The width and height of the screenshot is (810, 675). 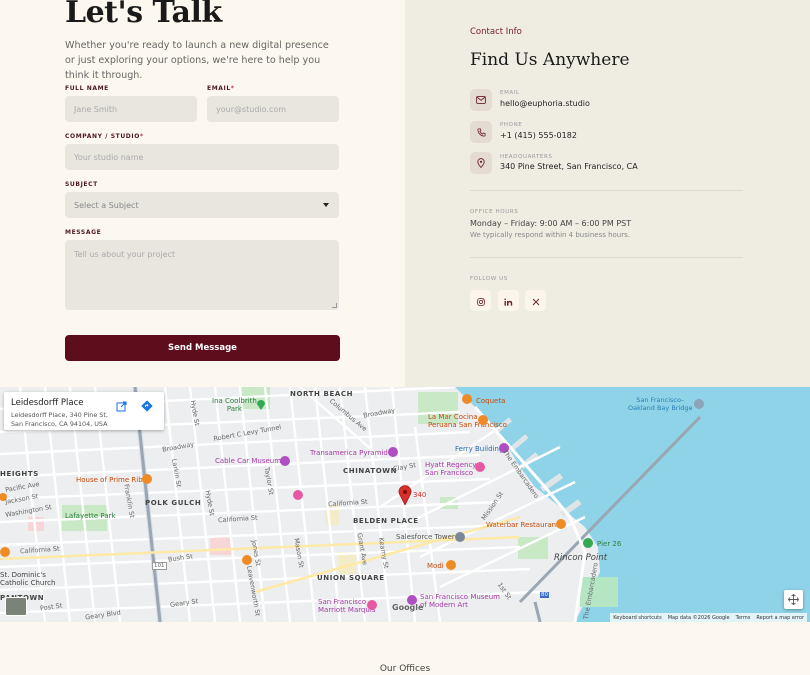 What do you see at coordinates (408, 607) in the screenshot?
I see `google-logo: Google` at bounding box center [408, 607].